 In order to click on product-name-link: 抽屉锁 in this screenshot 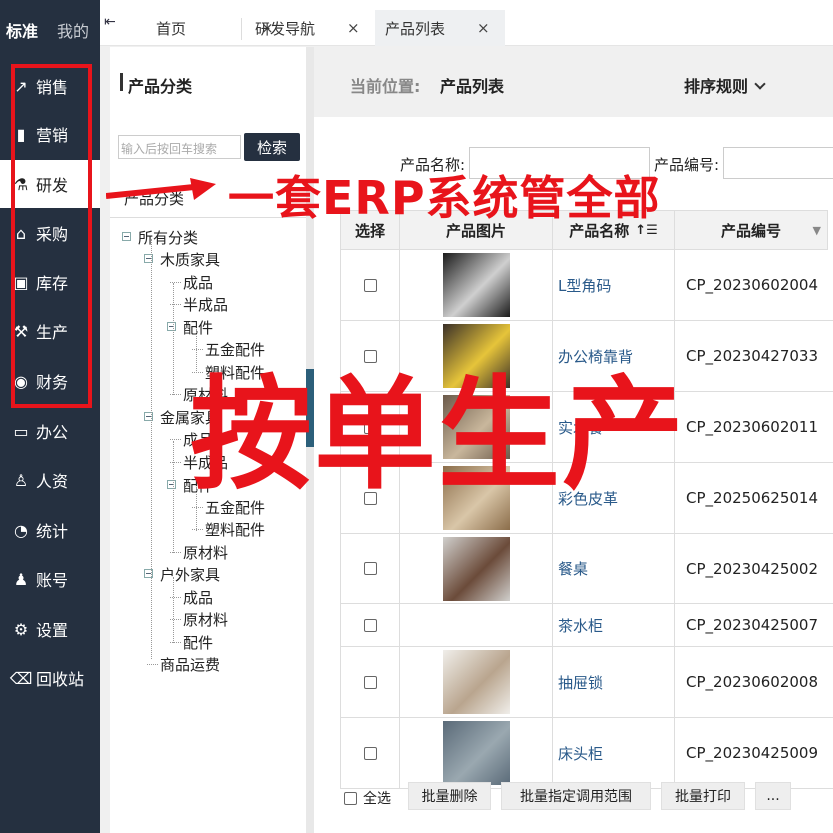, I will do `click(578, 682)`.